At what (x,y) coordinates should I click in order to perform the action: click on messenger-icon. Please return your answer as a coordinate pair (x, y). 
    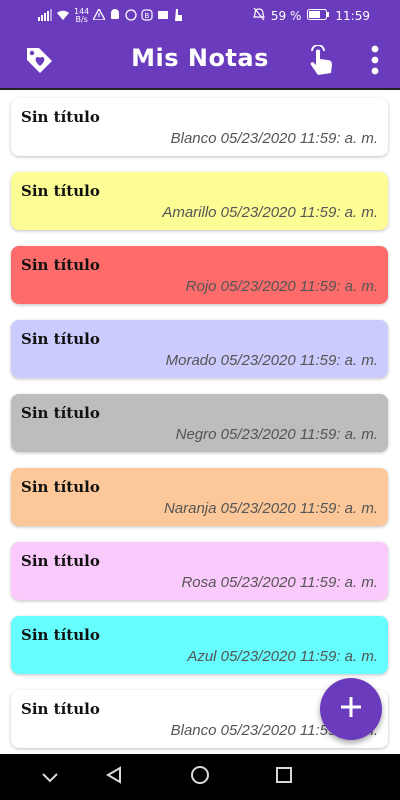
    Looking at the image, I should click on (131, 16).